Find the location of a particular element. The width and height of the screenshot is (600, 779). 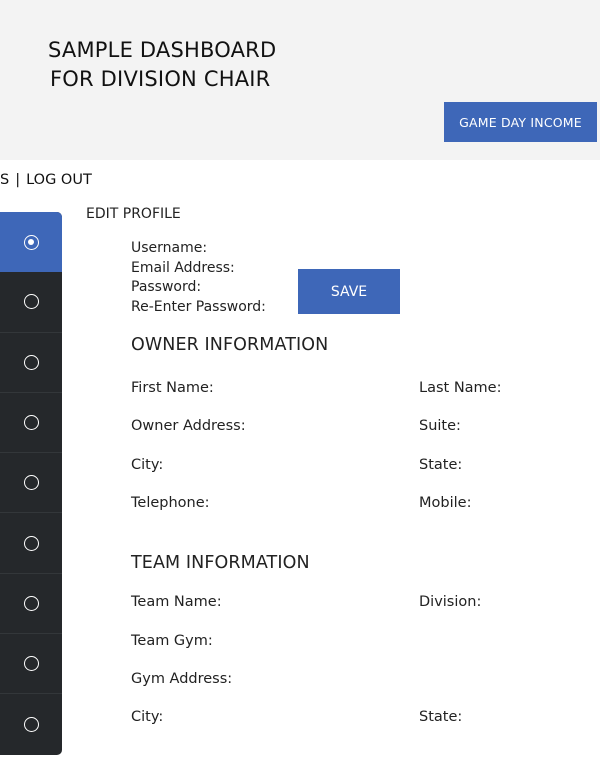

save-button: SAVE is located at coordinates (349, 291).